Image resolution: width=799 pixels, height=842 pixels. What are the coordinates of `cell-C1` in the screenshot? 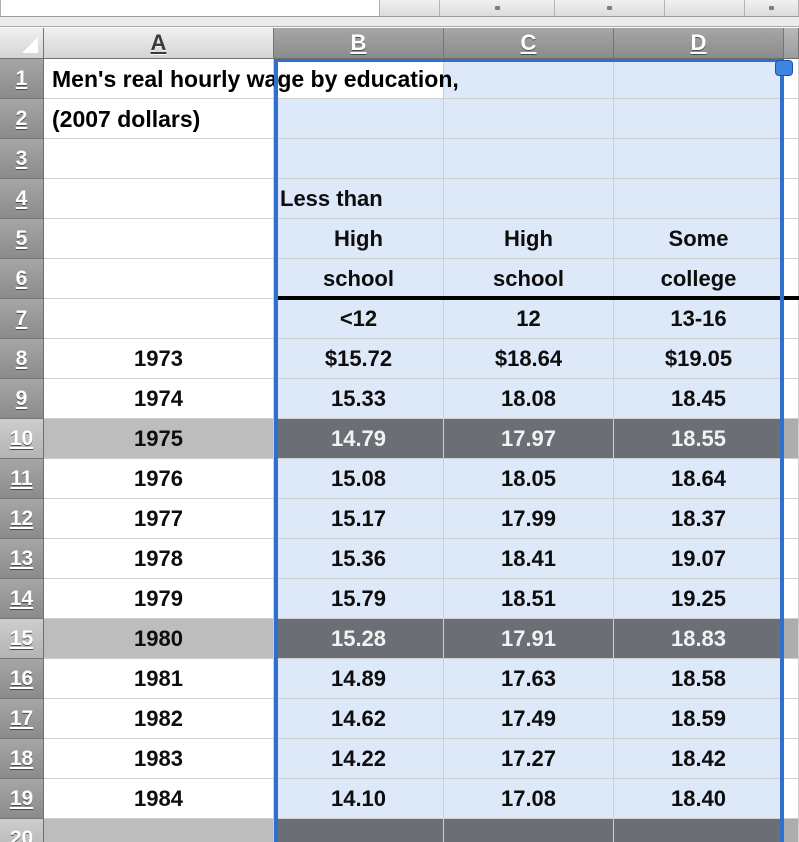 It's located at (529, 79).